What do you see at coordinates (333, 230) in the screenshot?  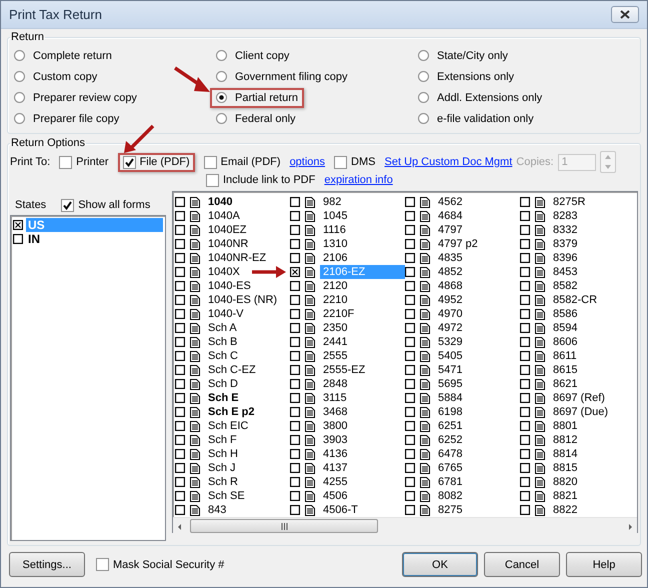 I see `form-item: 1116` at bounding box center [333, 230].